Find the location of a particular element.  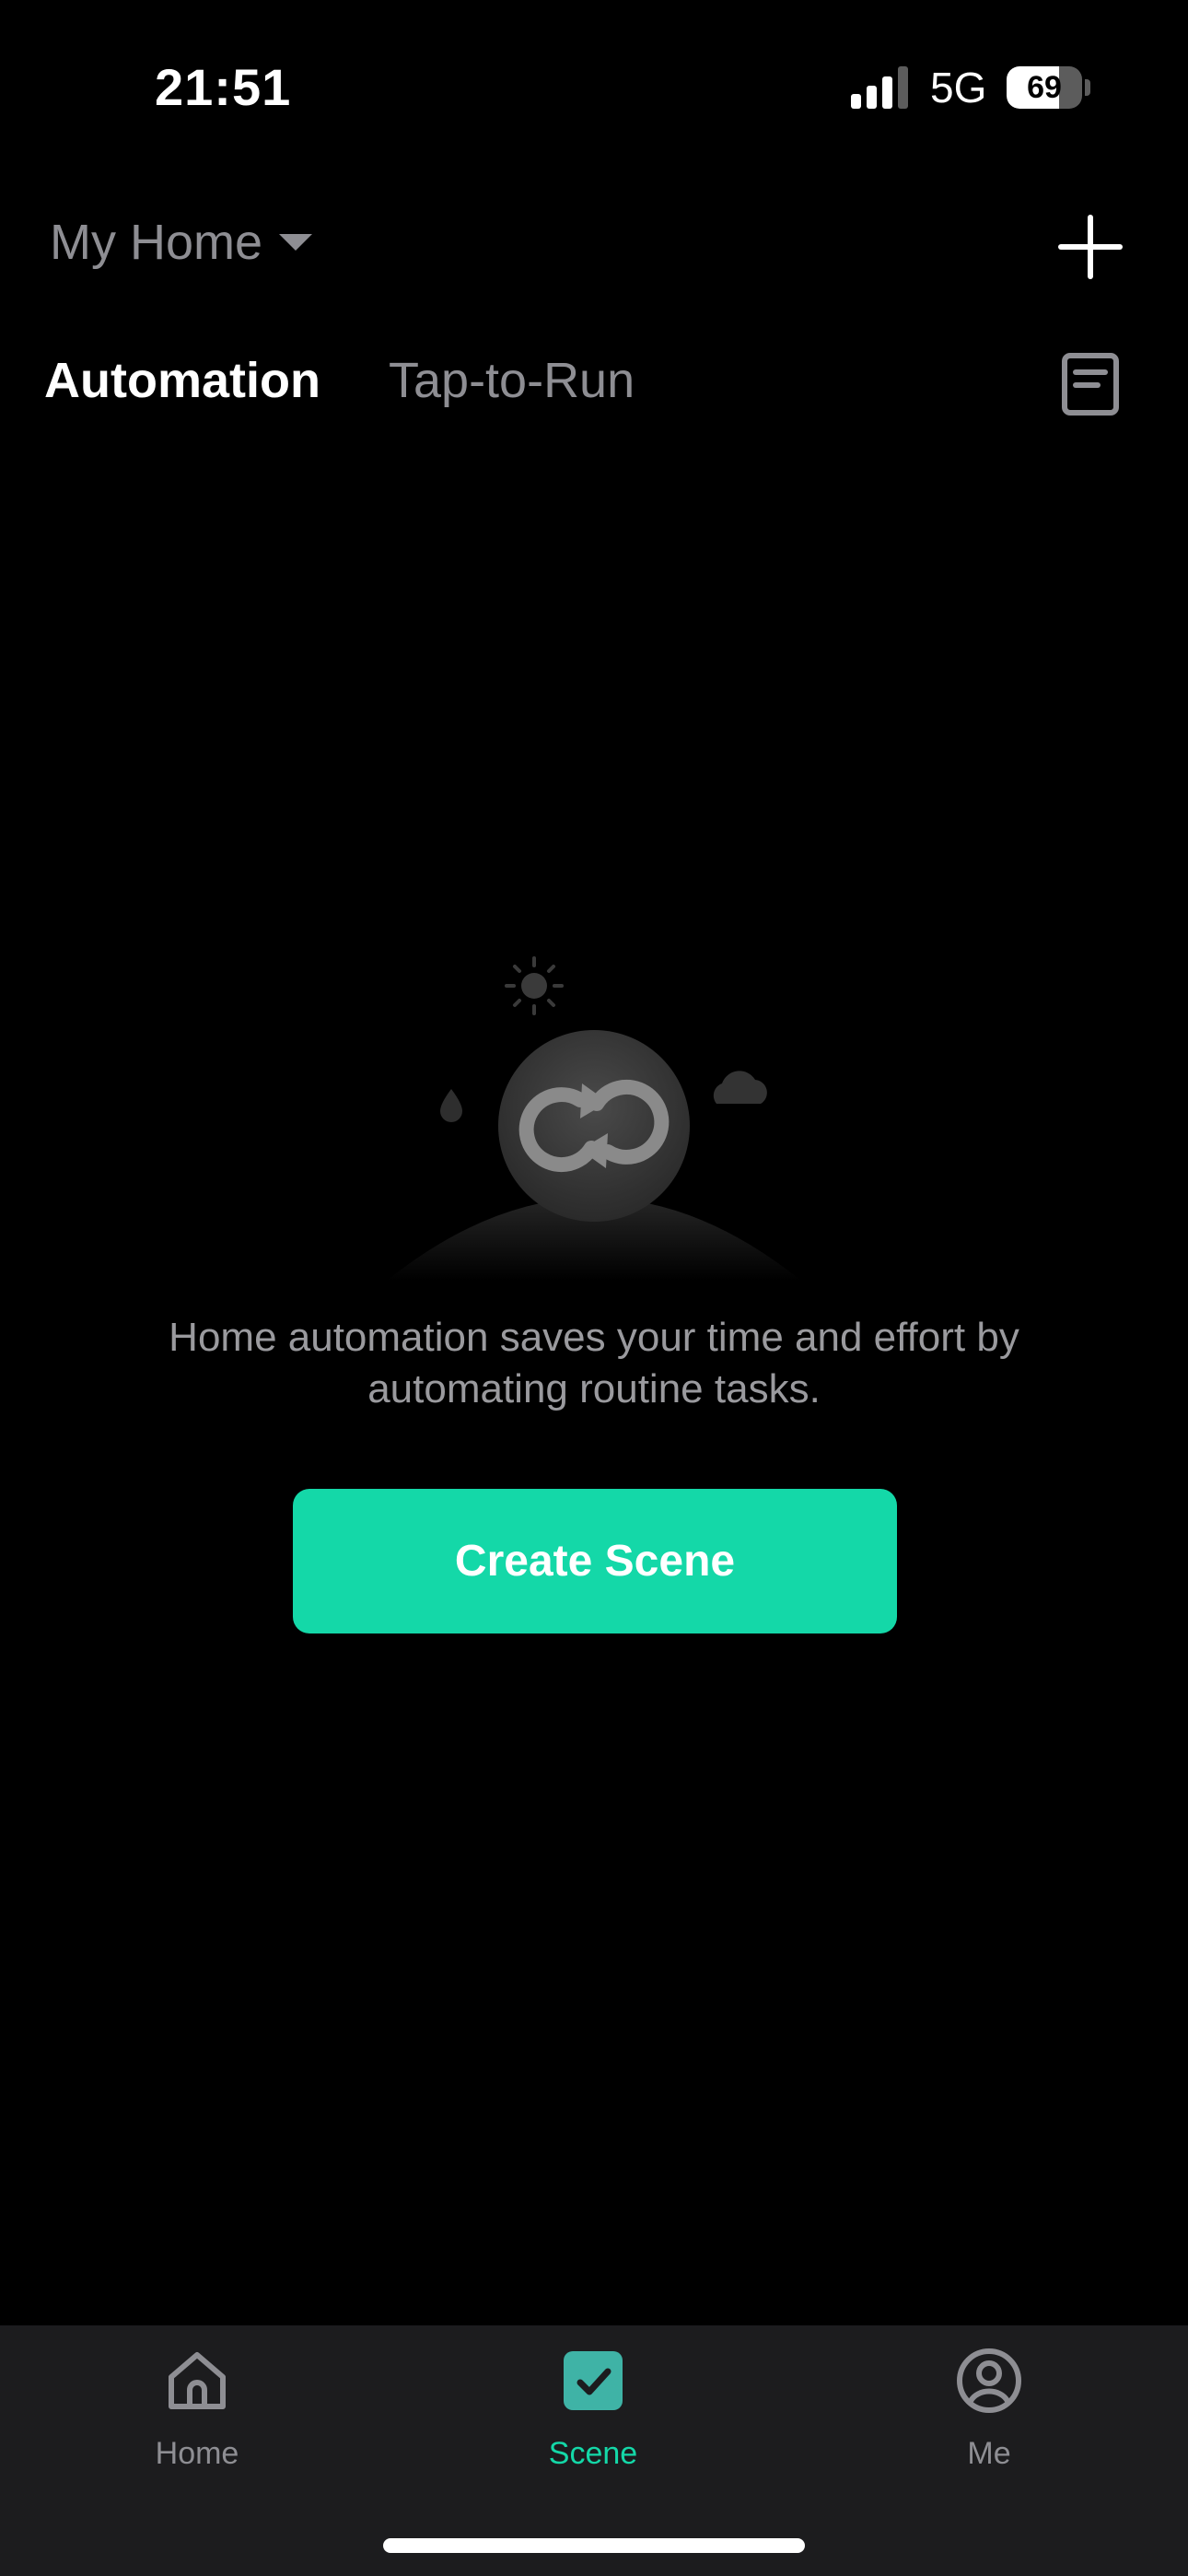

home-name: My Home is located at coordinates (156, 243).